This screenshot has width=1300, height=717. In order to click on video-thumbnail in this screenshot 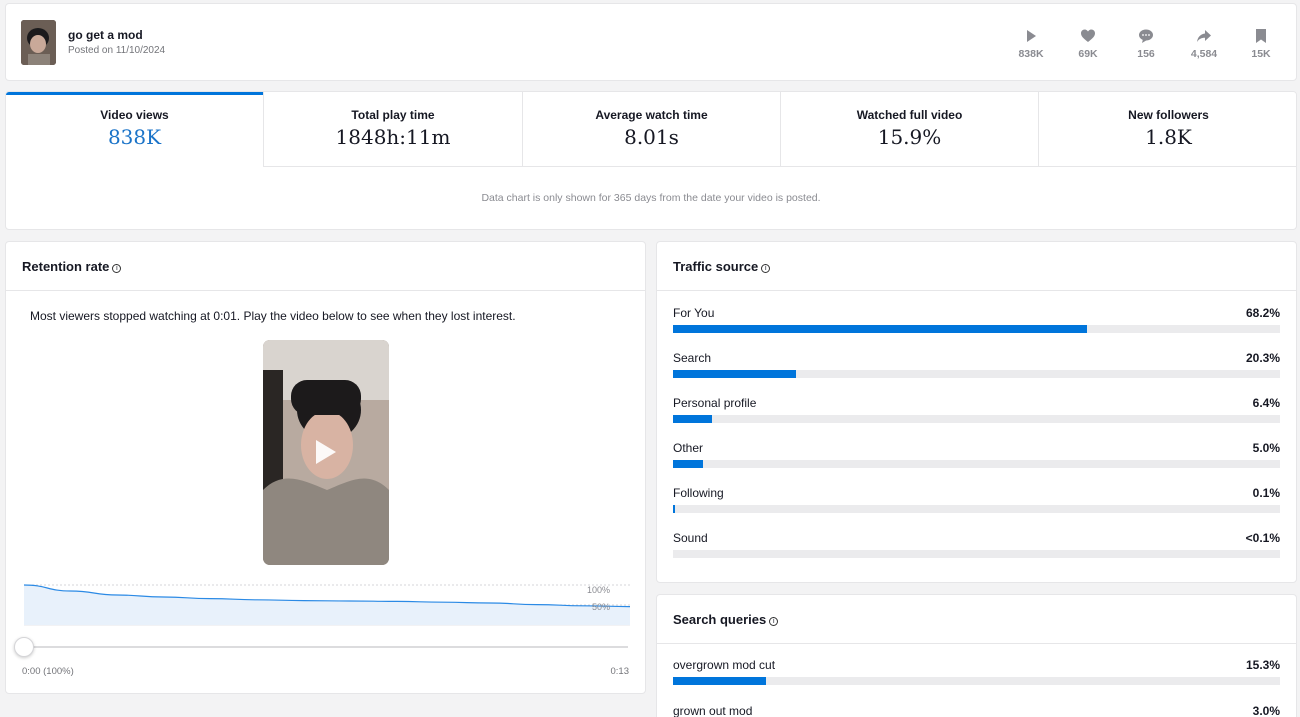, I will do `click(38, 42)`.